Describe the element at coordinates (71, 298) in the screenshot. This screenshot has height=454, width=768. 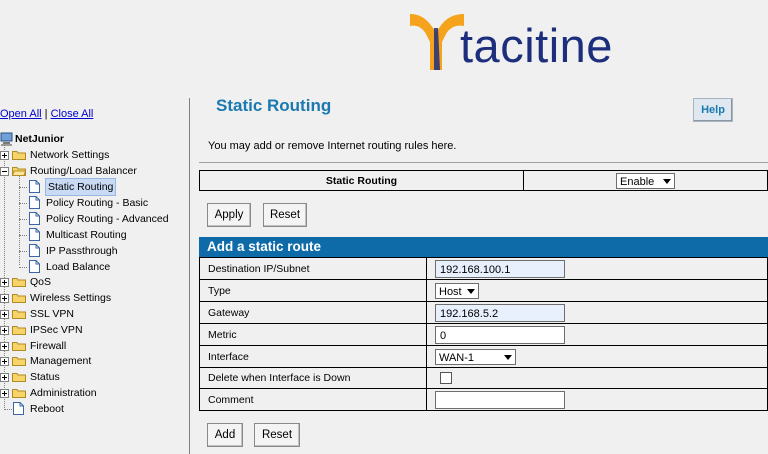
I see `sidebar-item-label: Wireless Settings` at that location.